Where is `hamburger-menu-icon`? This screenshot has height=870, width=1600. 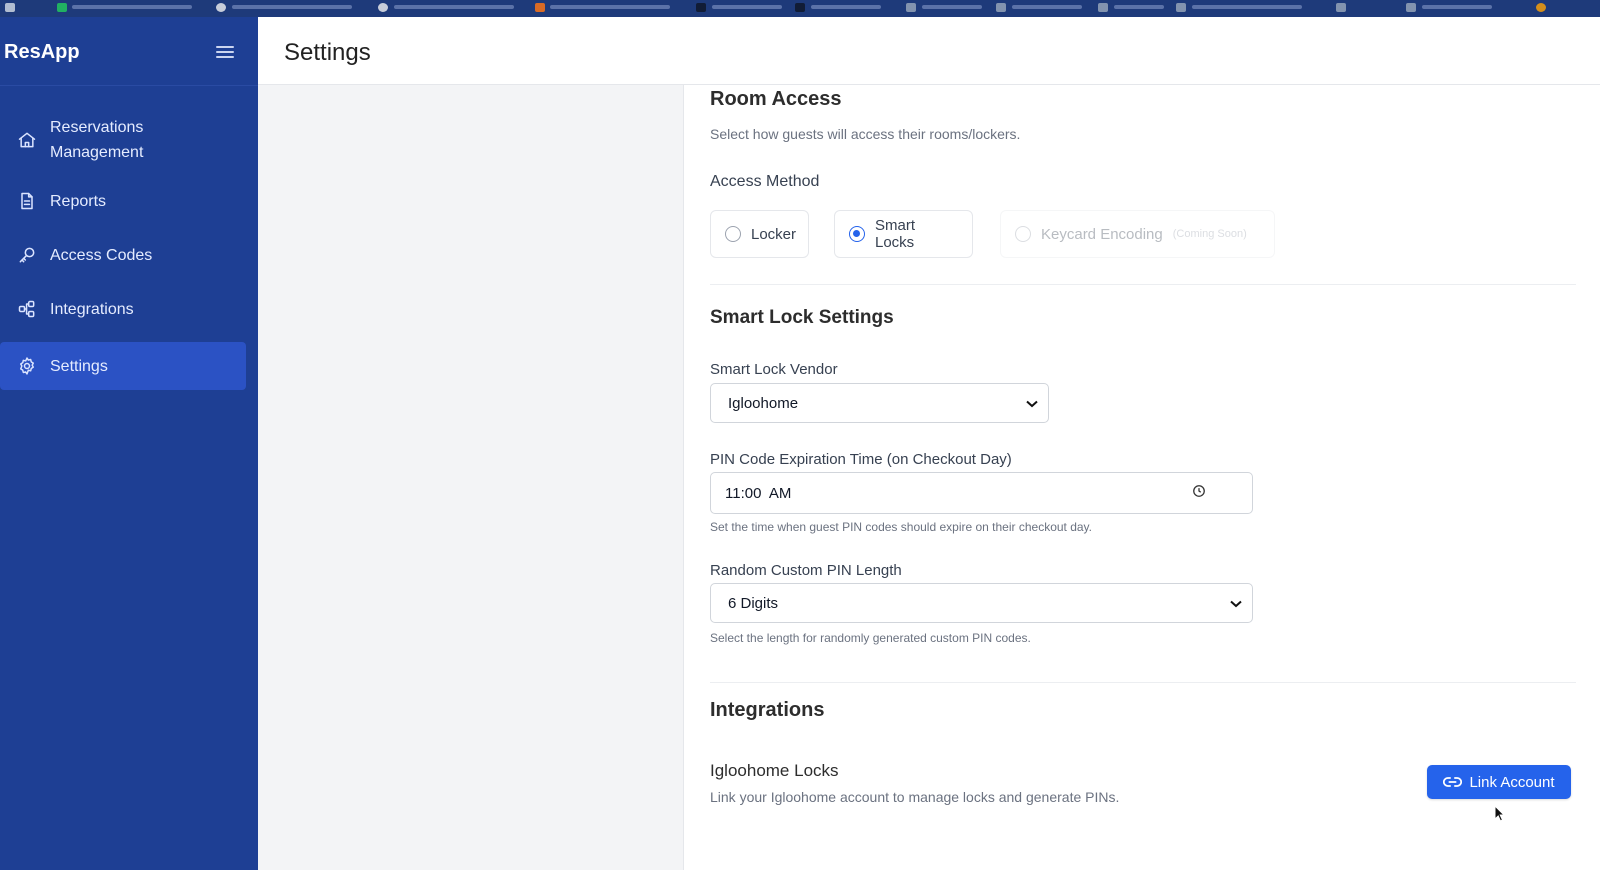 hamburger-menu-icon is located at coordinates (226, 52).